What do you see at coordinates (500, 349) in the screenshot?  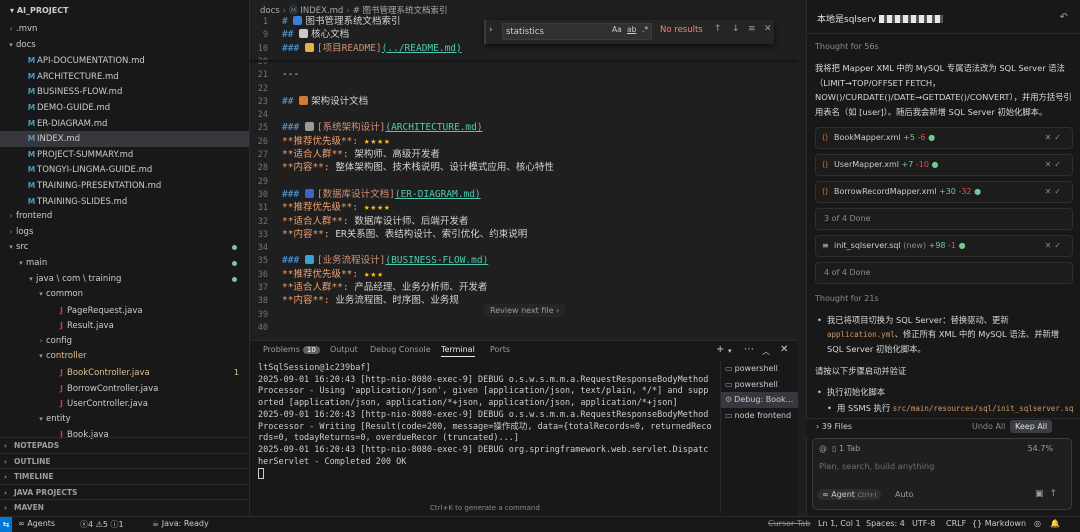 I see `tab-ports: Ports` at bounding box center [500, 349].